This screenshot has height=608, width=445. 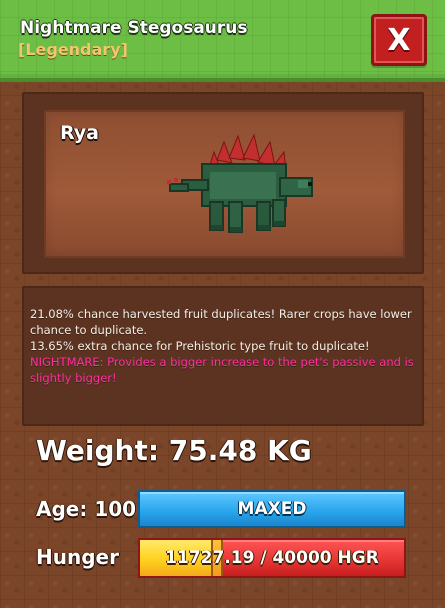 What do you see at coordinates (240, 183) in the screenshot?
I see `stegosaurus-icon` at bounding box center [240, 183].